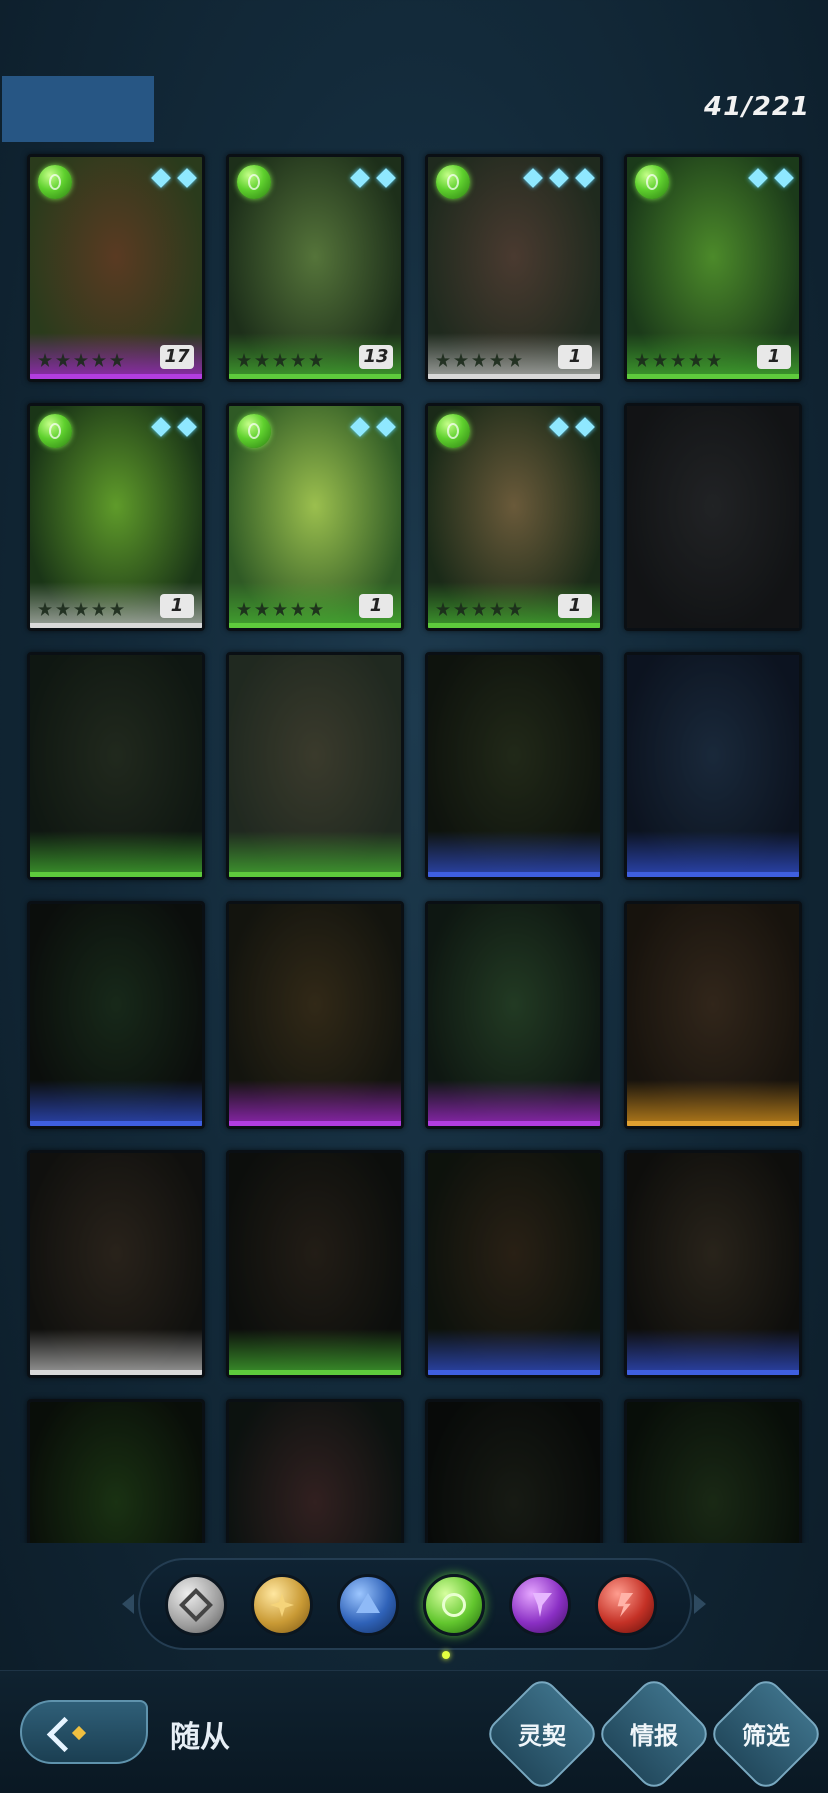 The height and width of the screenshot is (1793, 828). What do you see at coordinates (315, 268) in the screenshot?
I see `card-elf-archer: 13` at bounding box center [315, 268].